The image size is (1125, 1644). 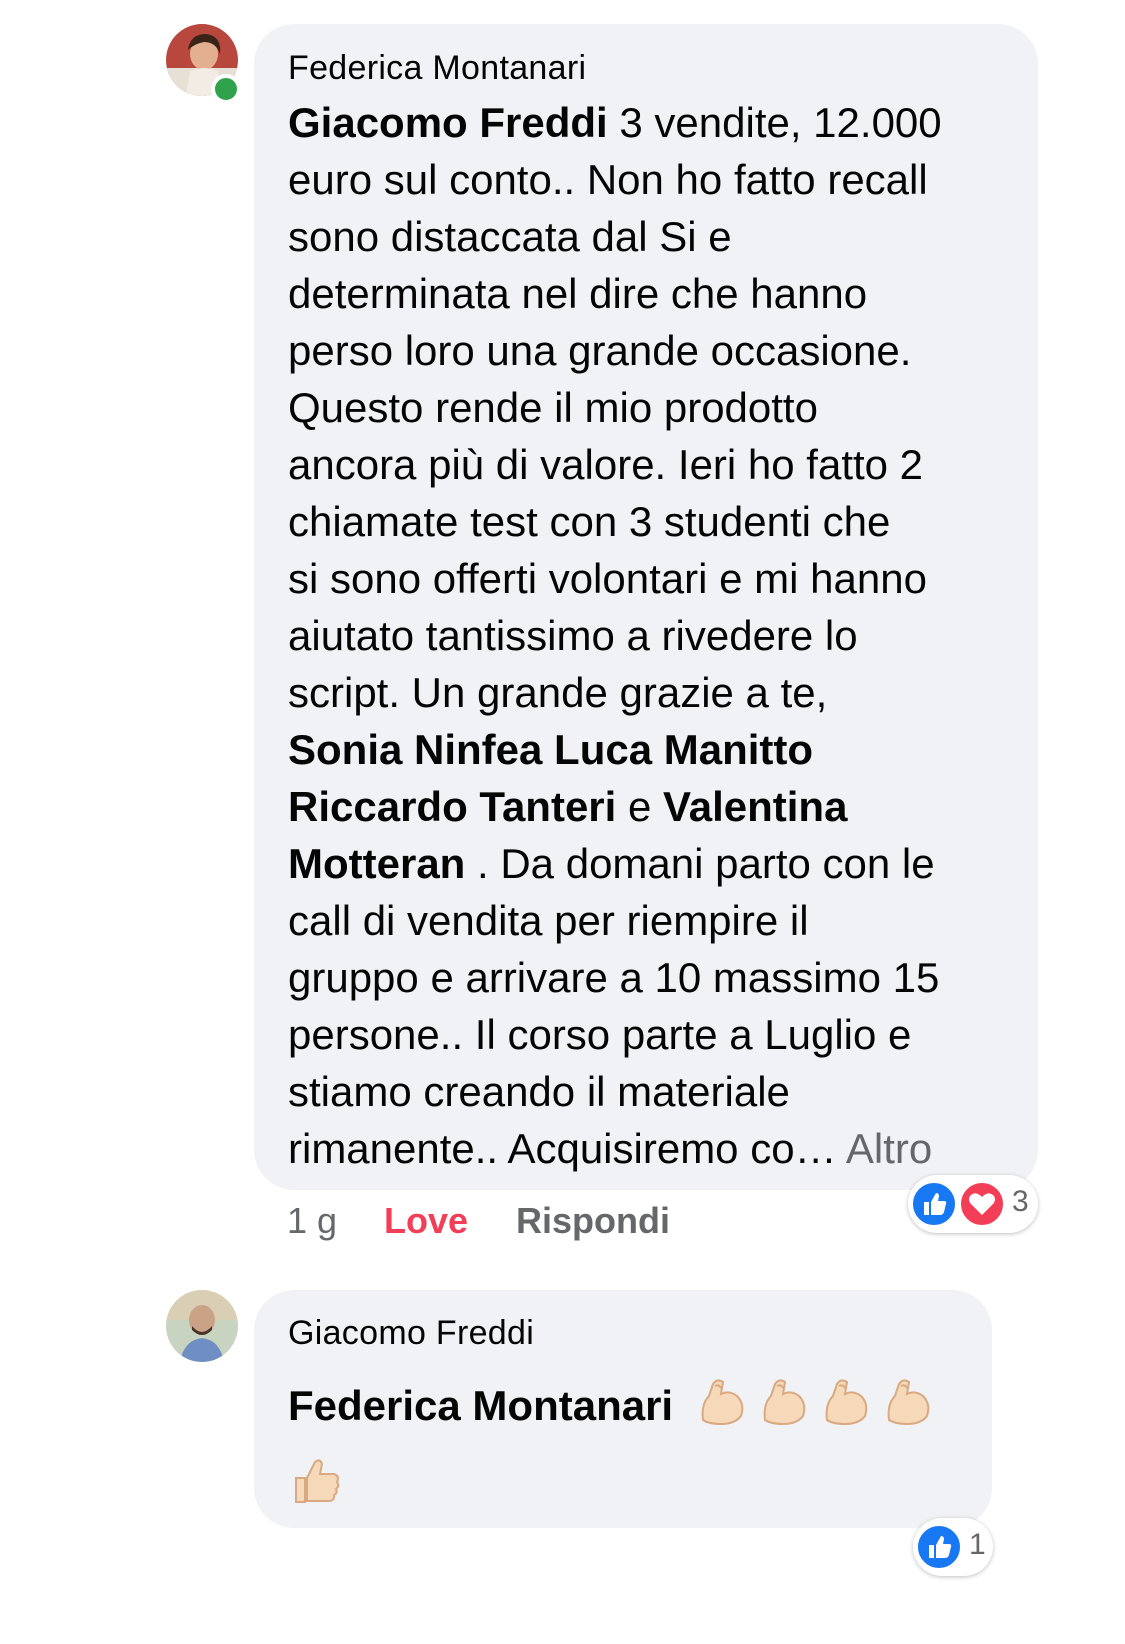 What do you see at coordinates (553, 407) in the screenshot?
I see `comment-text-segment: Questo rende il mio prodotto` at bounding box center [553, 407].